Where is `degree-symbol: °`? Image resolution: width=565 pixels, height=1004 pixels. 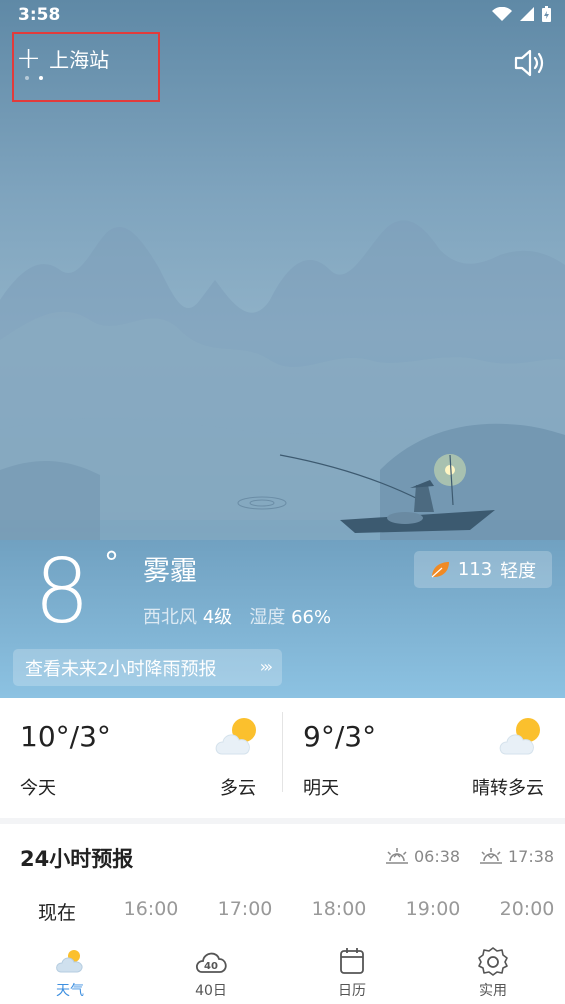 degree-symbol: ° is located at coordinates (111, 563).